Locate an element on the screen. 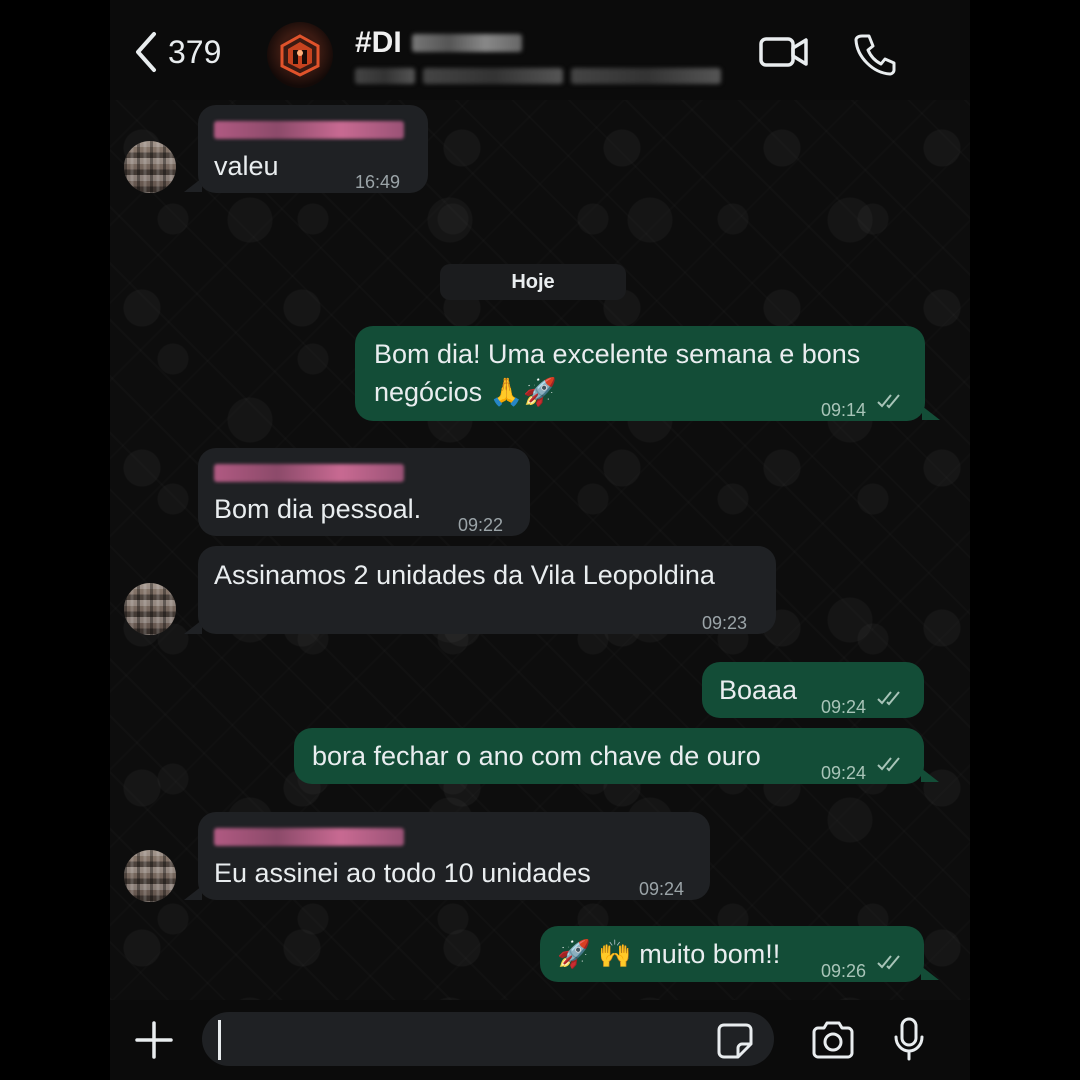 Image resolution: width=1080 pixels, height=1080 pixels. message-time: 09:26 is located at coordinates (844, 971).